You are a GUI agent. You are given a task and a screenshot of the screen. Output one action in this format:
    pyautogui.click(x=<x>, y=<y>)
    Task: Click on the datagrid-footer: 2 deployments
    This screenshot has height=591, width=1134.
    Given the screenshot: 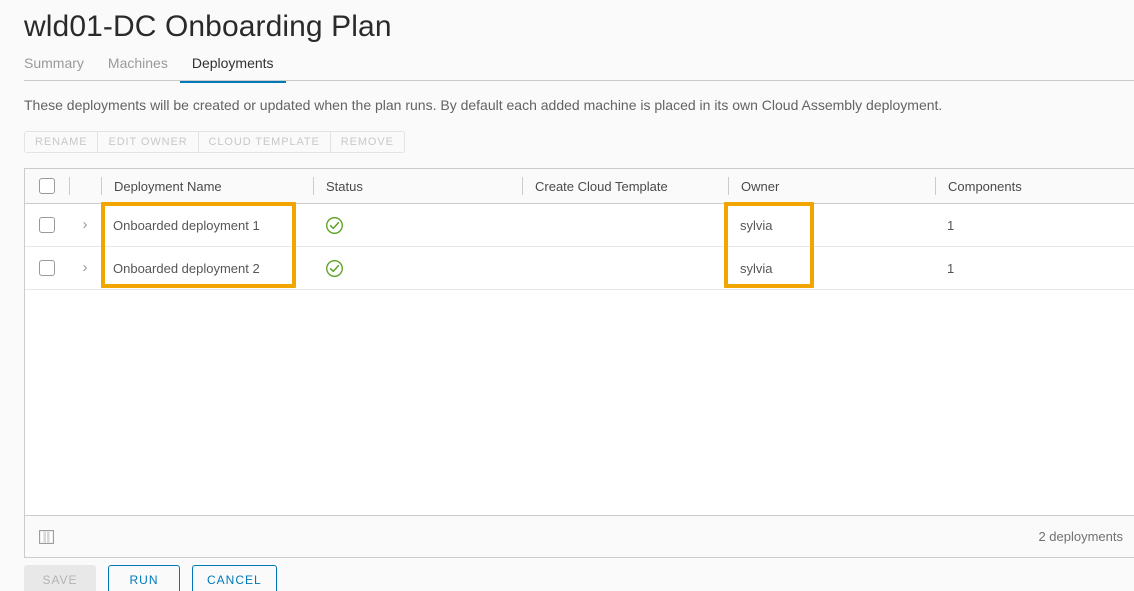 What is the action you would take?
    pyautogui.click(x=579, y=536)
    